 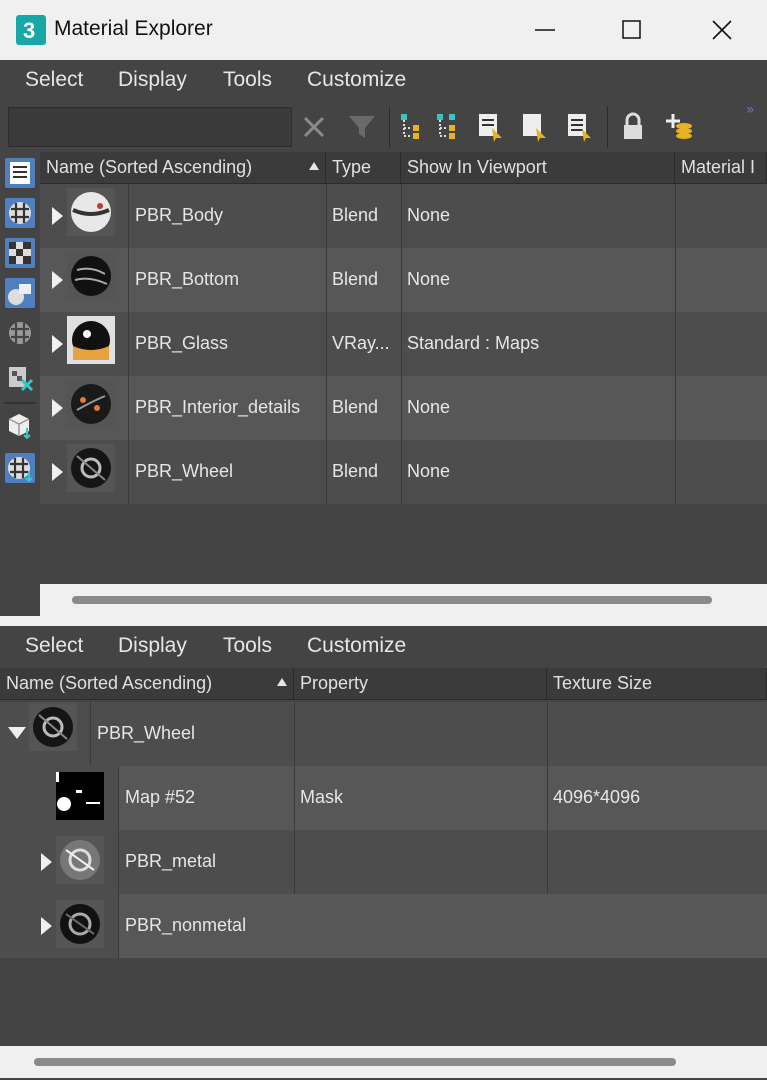 What do you see at coordinates (20, 293) in the screenshot?
I see `scene-objects-icon` at bounding box center [20, 293].